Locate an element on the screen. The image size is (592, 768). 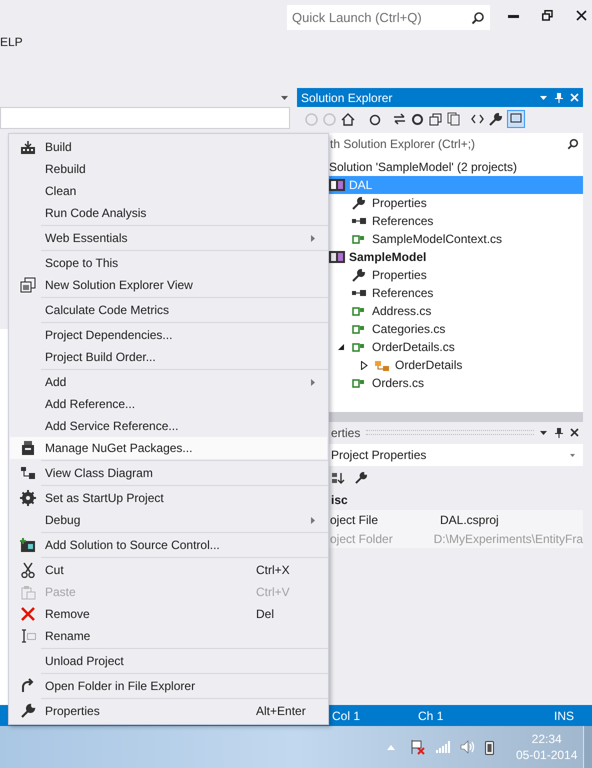
remove-icon is located at coordinates (28, 614).